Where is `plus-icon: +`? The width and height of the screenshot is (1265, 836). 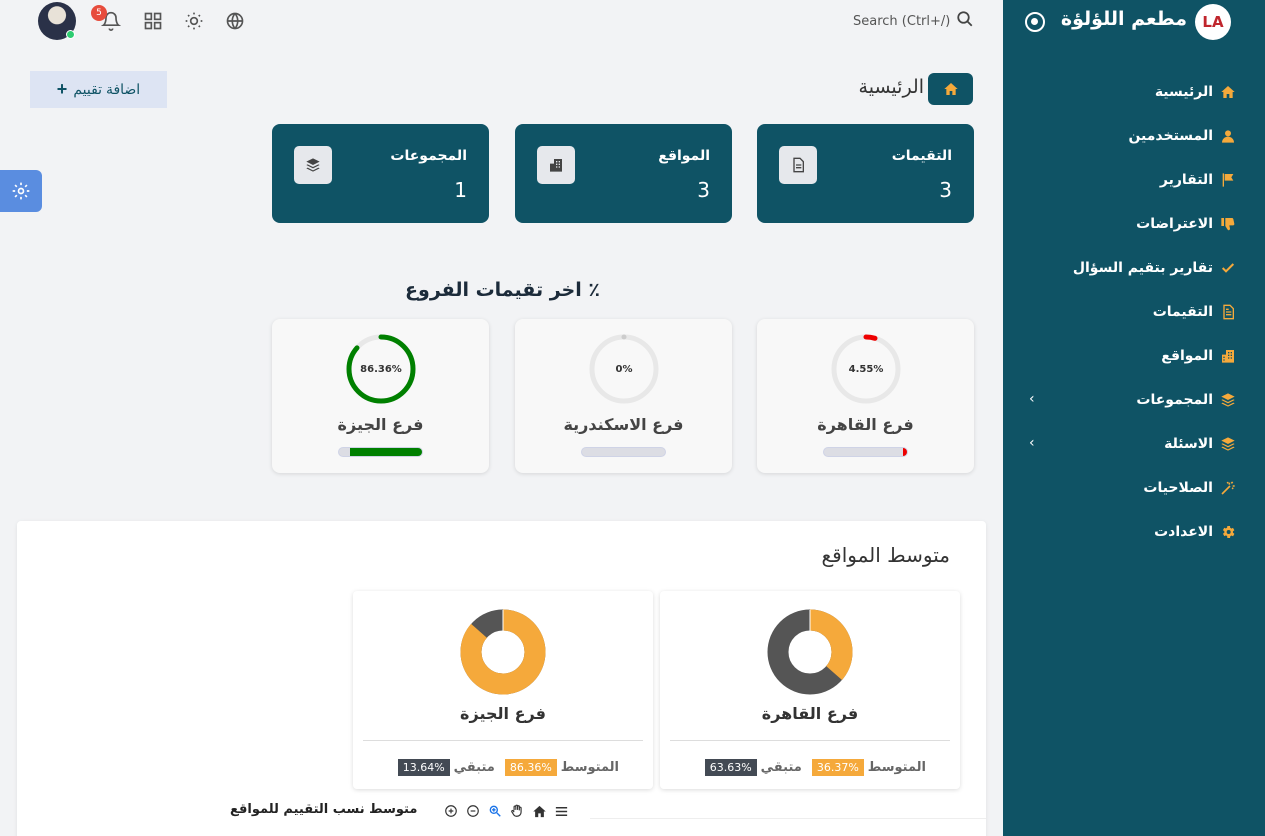 plus-icon: + is located at coordinates (62, 89).